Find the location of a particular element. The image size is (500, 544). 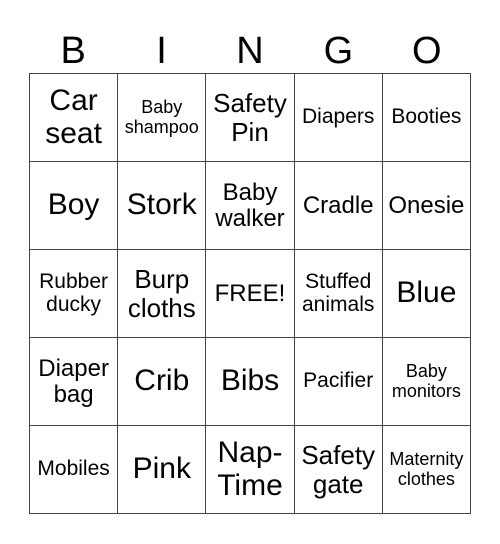

free-space-cell: FREE! is located at coordinates (250, 294).